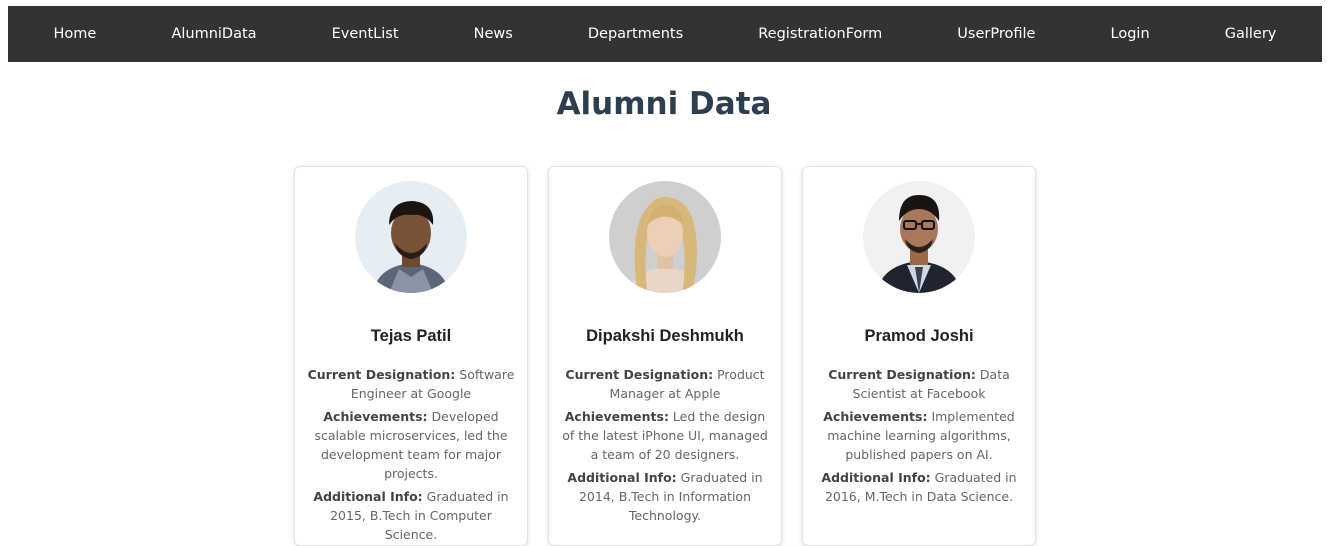 The width and height of the screenshot is (1328, 546). I want to click on nav-link-news: News, so click(493, 34).